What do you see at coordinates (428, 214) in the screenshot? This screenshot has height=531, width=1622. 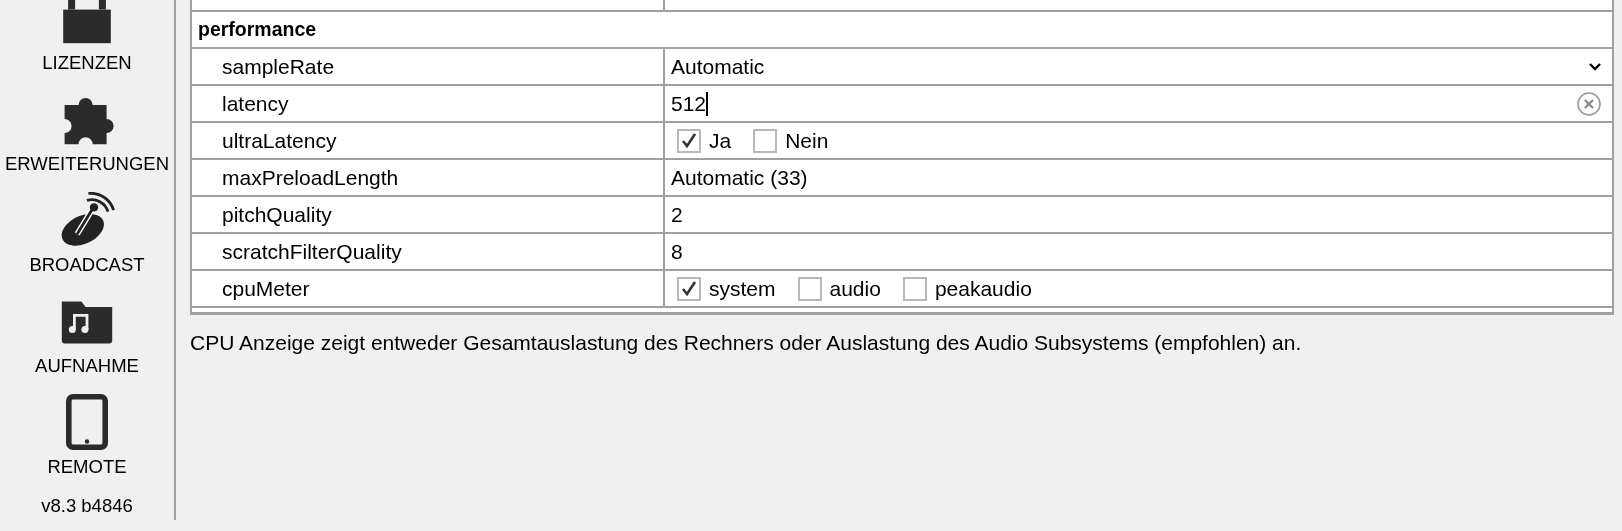 I see `setting-name: pitchQuality` at bounding box center [428, 214].